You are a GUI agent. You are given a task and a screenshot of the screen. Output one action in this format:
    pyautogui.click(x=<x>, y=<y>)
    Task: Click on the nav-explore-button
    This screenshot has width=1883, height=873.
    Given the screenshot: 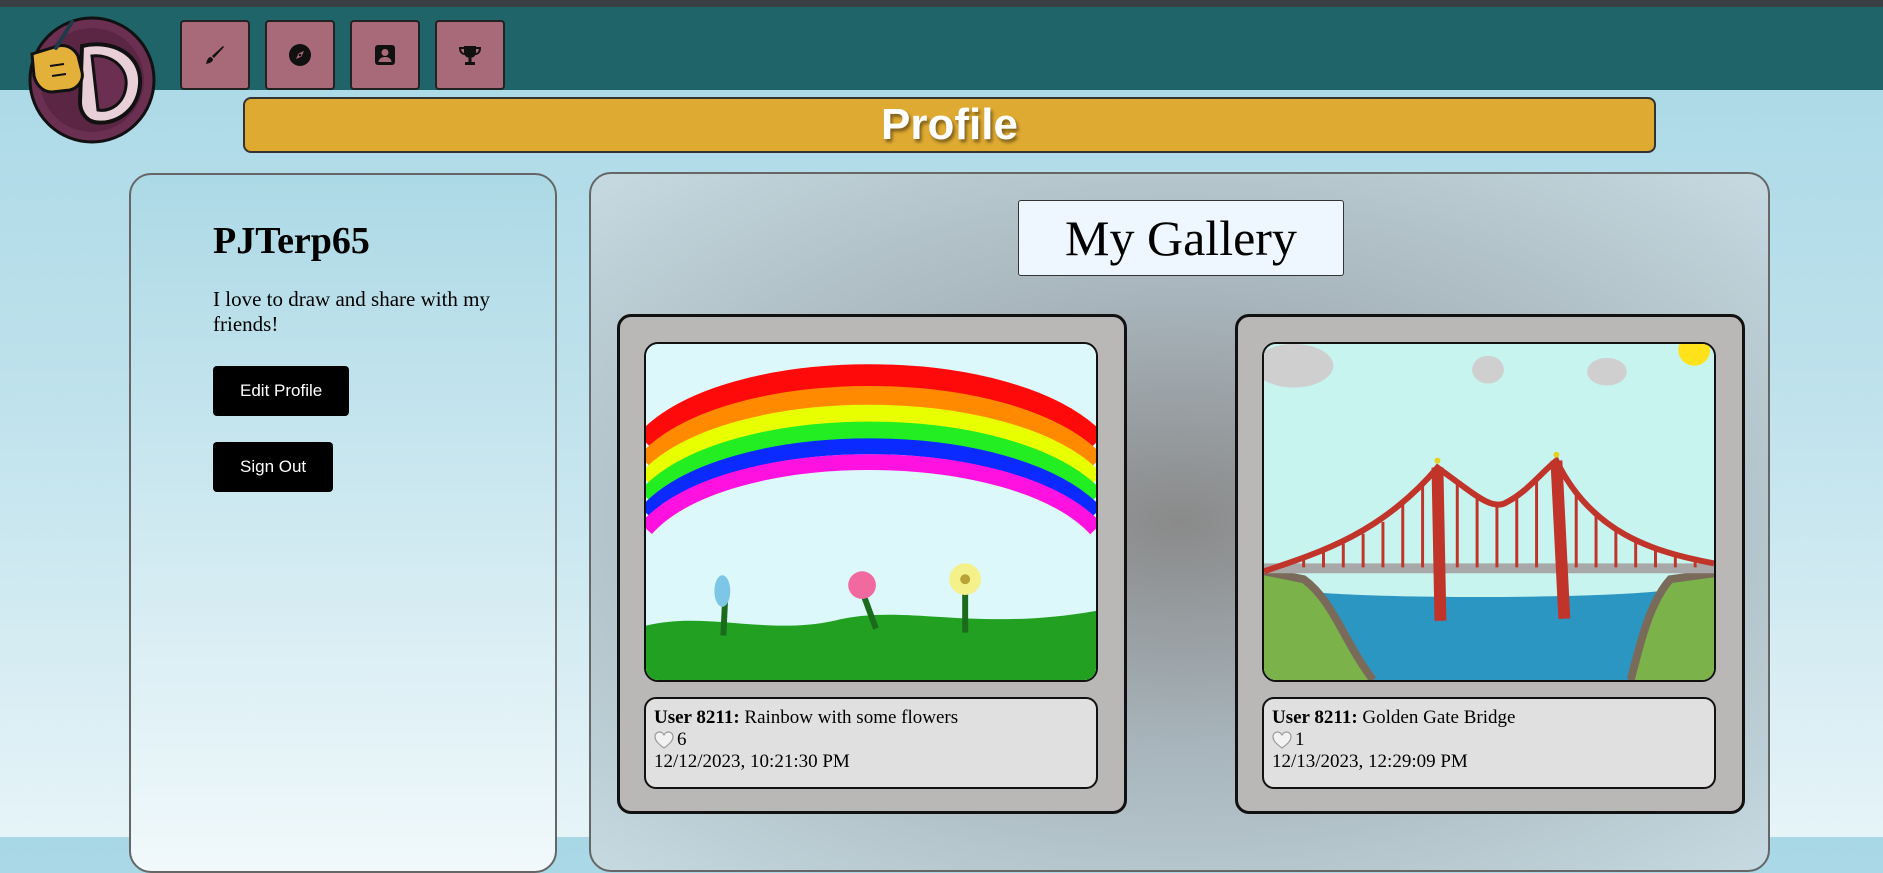 What is the action you would take?
    pyautogui.click(x=300, y=55)
    